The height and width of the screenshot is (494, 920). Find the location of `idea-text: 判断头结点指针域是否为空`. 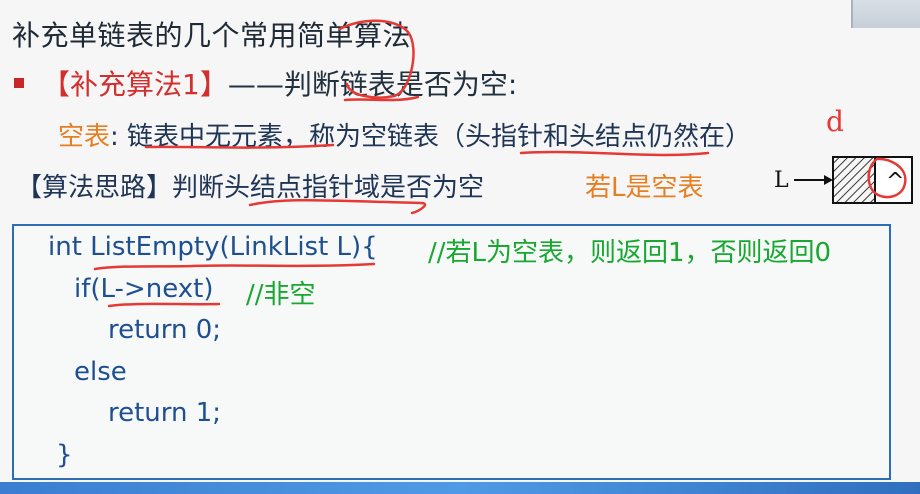

idea-text: 判断头结点指针域是否为空 is located at coordinates (328, 188).